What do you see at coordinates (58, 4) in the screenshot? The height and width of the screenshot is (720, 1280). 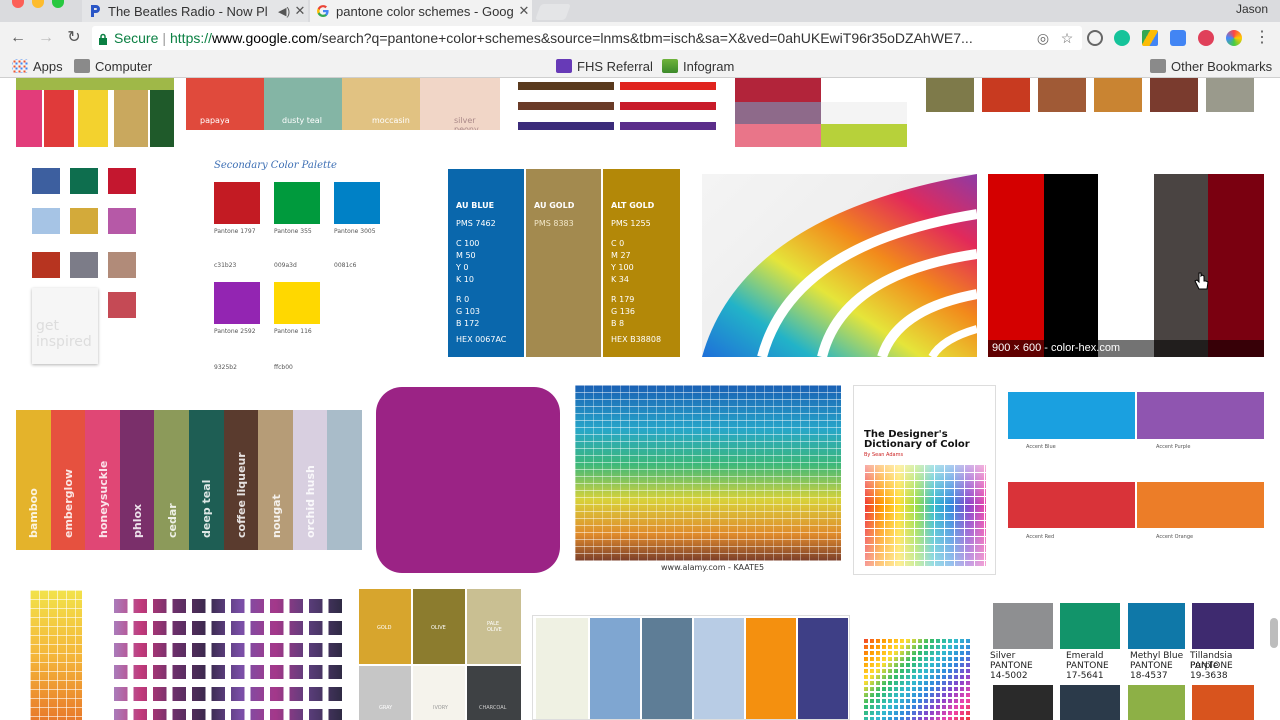 I see `maximize-window-button` at bounding box center [58, 4].